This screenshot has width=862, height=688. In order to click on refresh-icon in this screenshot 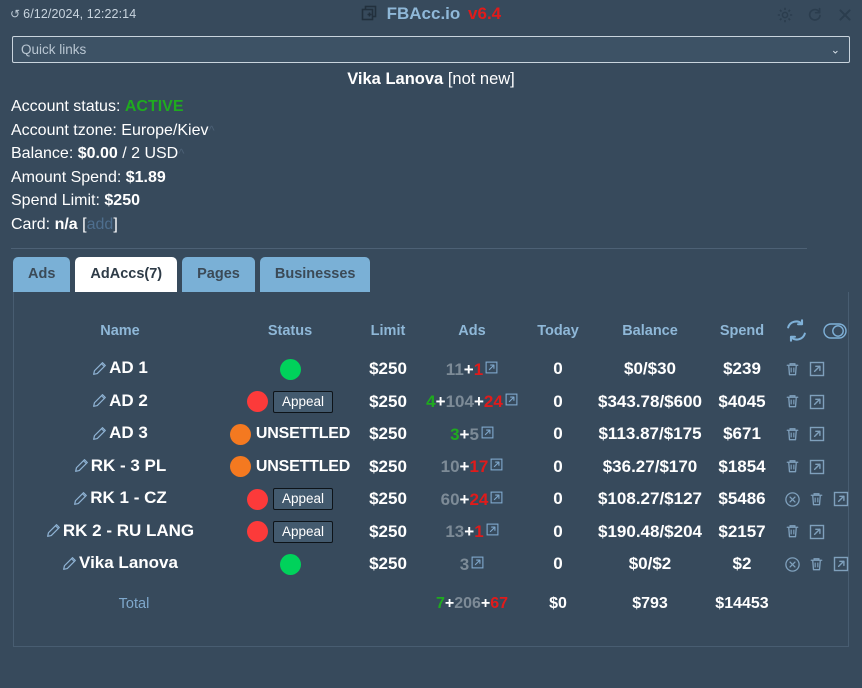, I will do `click(815, 15)`.